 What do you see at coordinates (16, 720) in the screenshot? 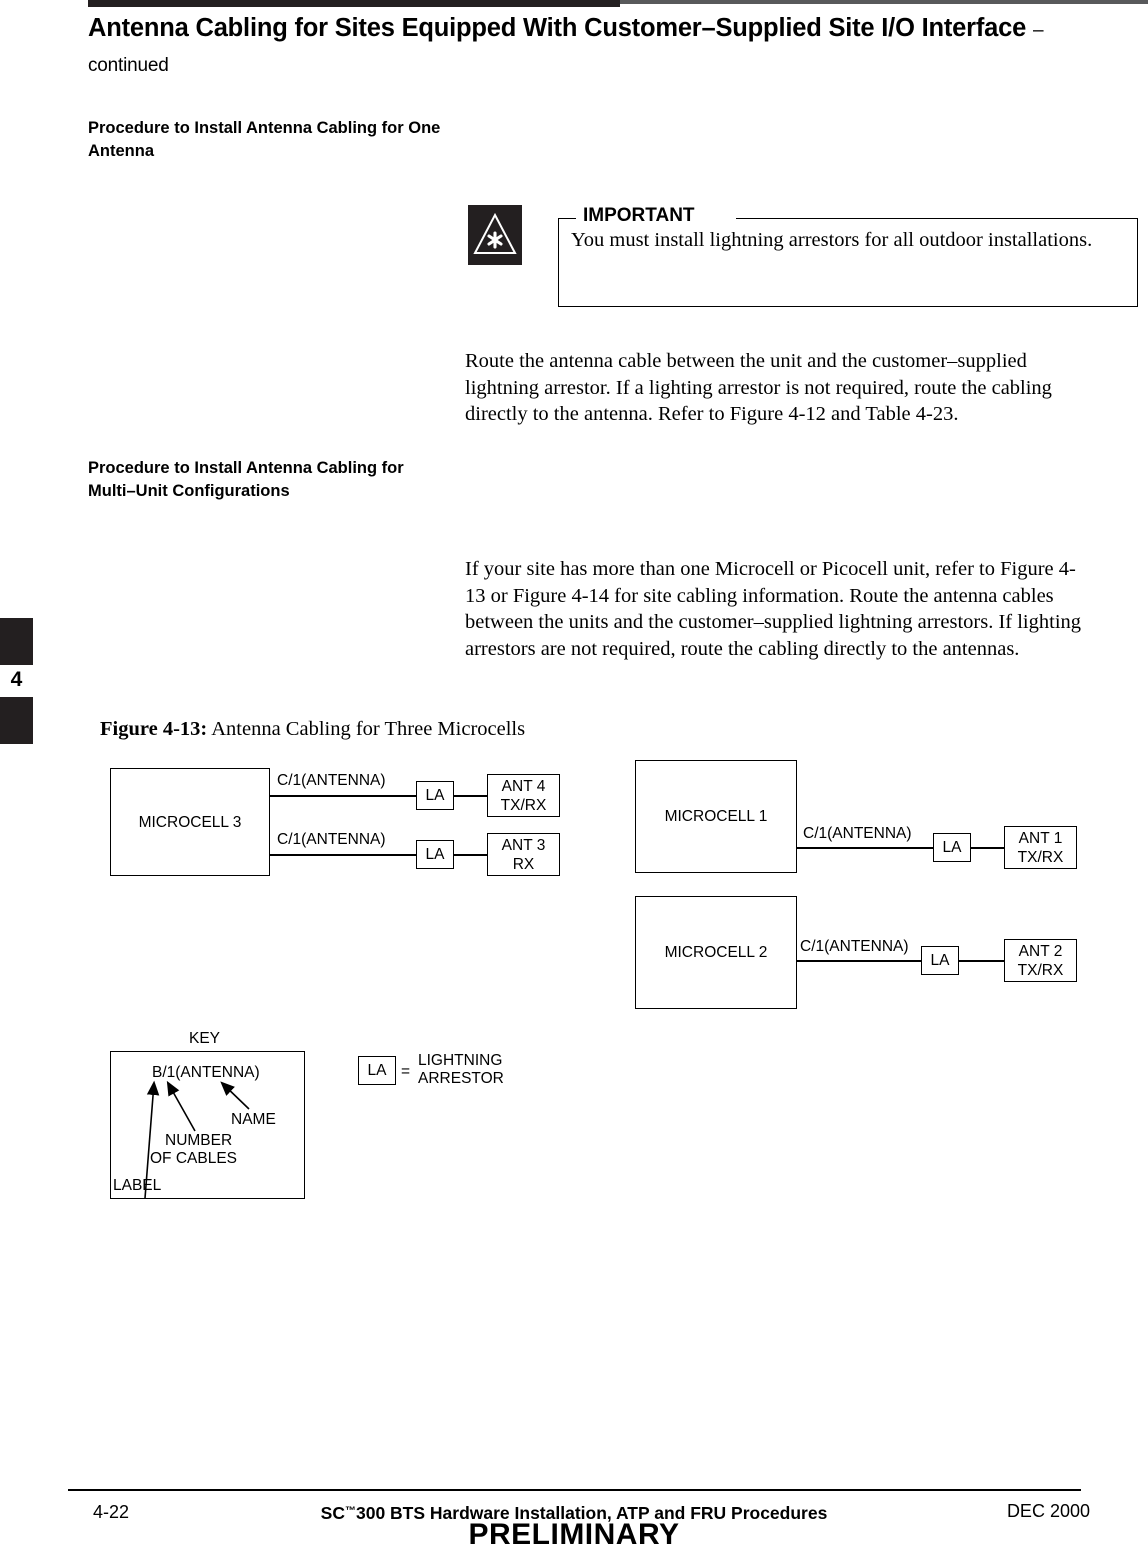
I see `chapter-tab-block-lower` at bounding box center [16, 720].